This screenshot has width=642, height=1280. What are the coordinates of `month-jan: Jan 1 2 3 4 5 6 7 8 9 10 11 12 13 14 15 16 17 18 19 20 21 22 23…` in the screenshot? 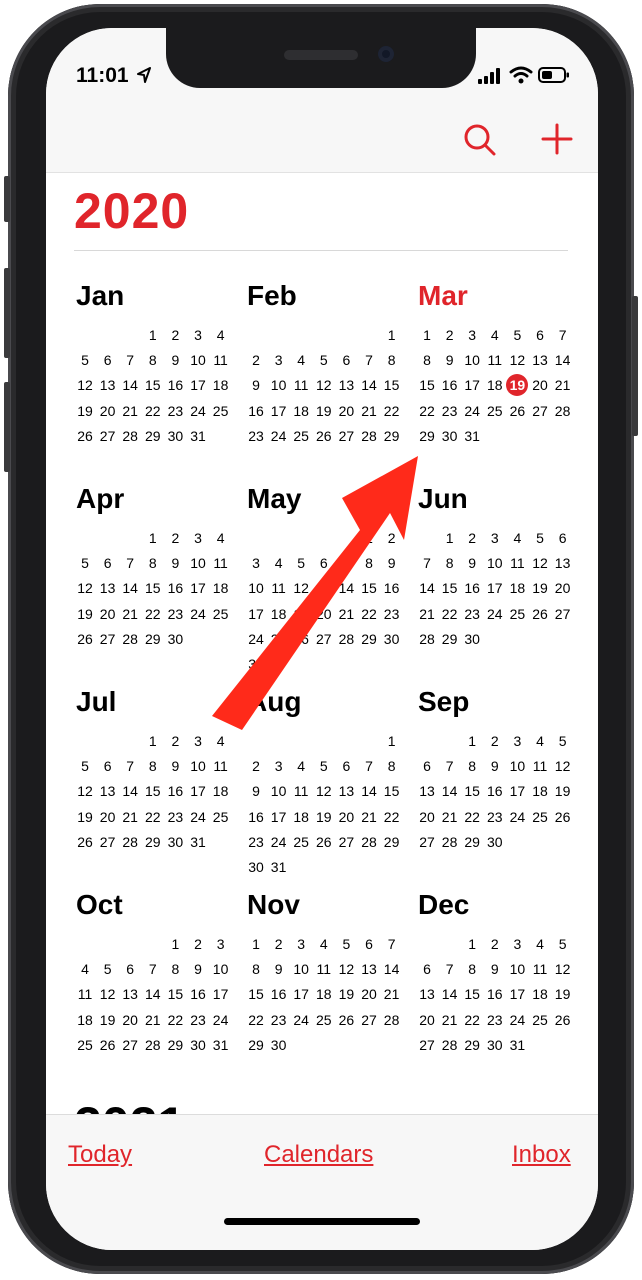 It's located at (159, 380).